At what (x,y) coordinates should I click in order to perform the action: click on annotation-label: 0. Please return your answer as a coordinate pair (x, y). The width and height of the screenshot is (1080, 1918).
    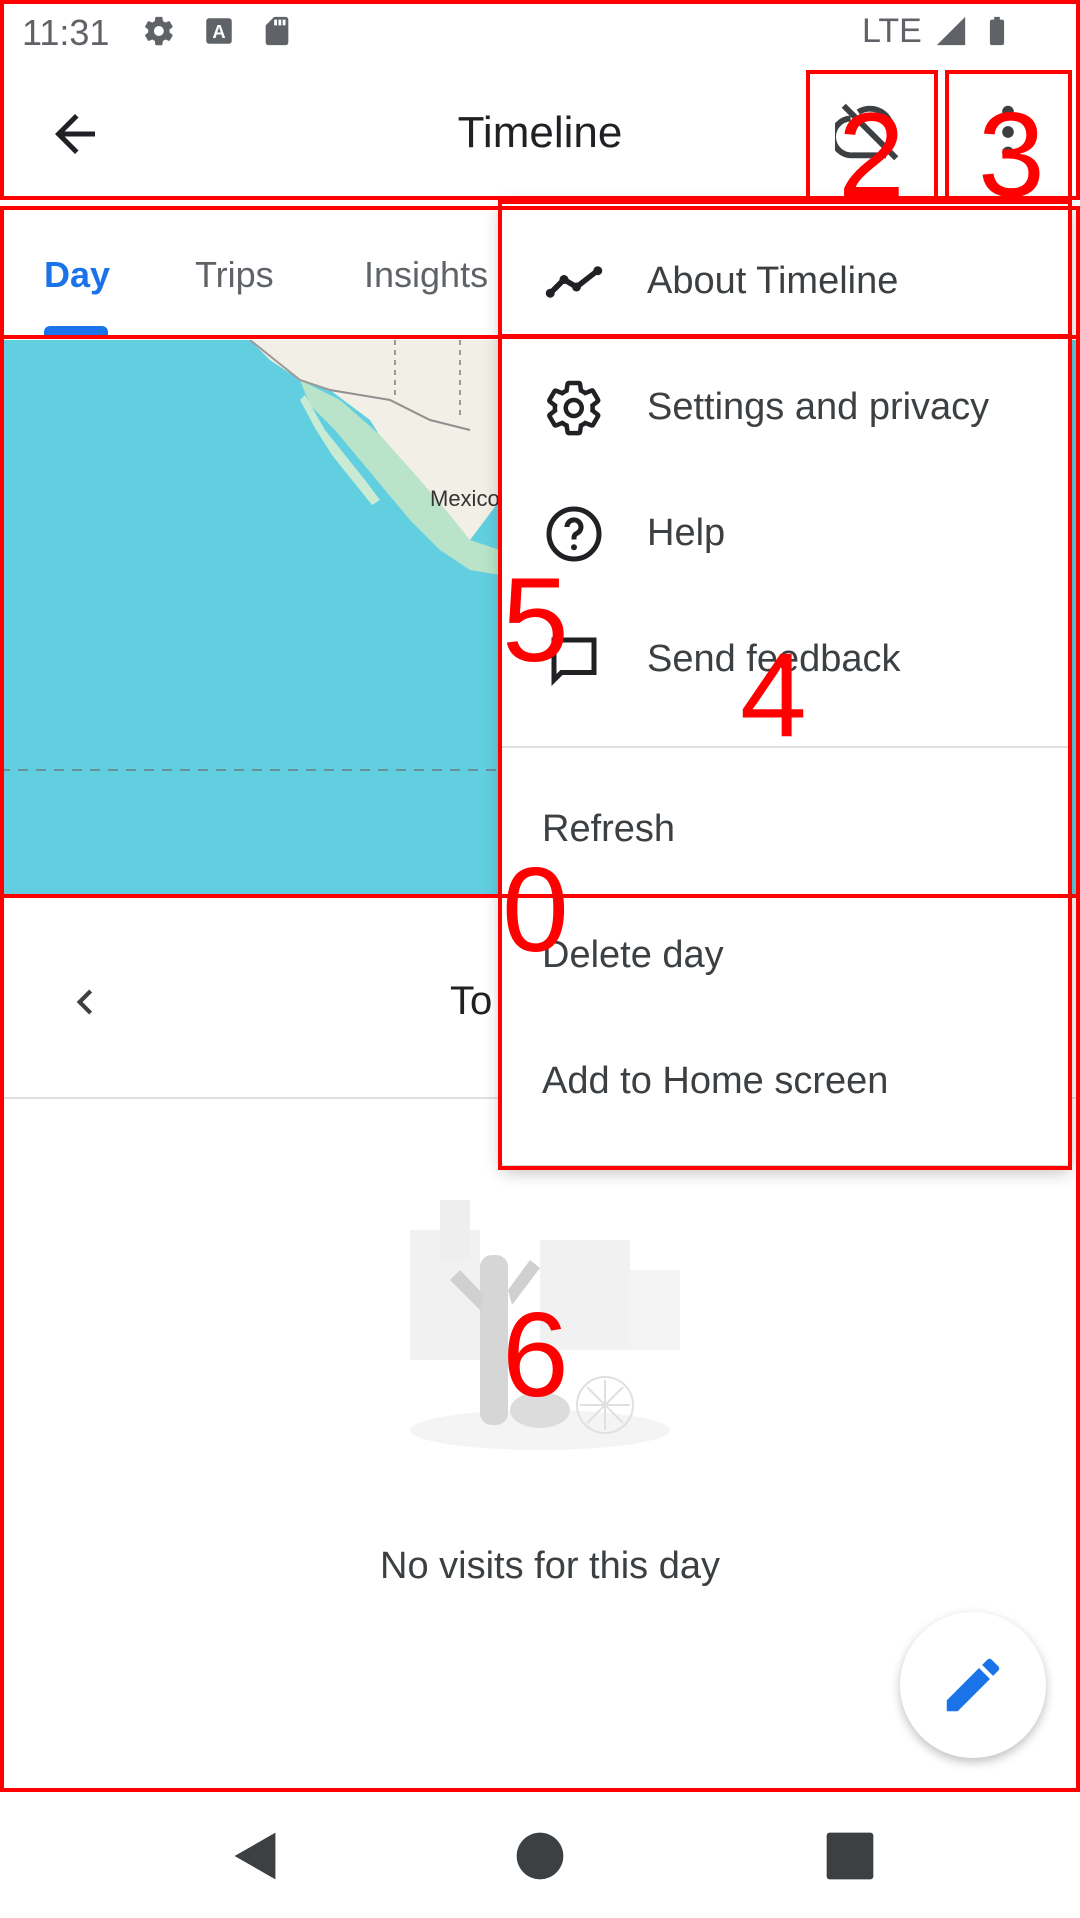
    Looking at the image, I should click on (535, 910).